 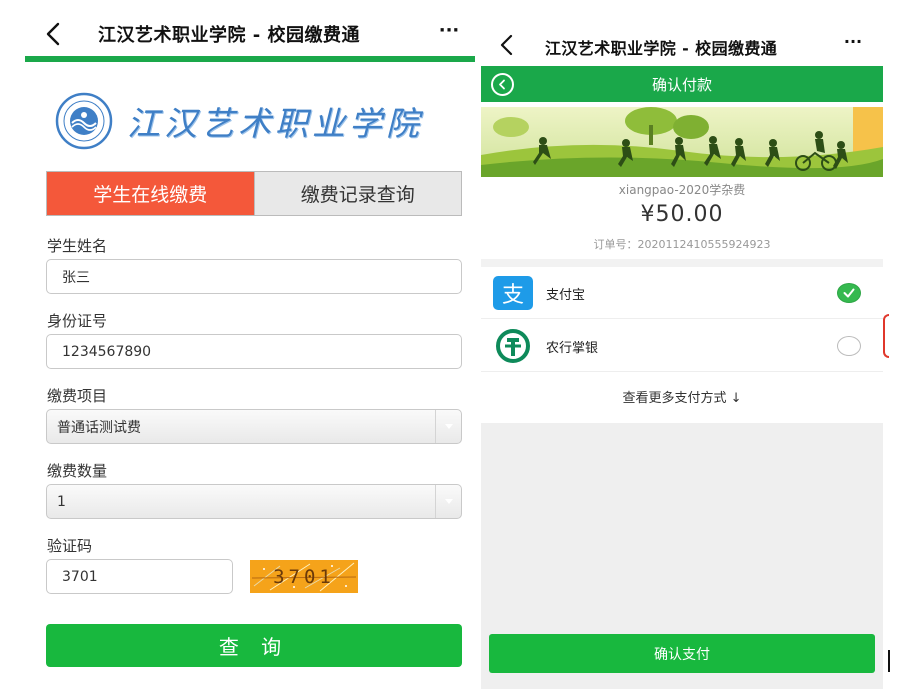 What do you see at coordinates (849, 293) in the screenshot?
I see `radio-checked-icon` at bounding box center [849, 293].